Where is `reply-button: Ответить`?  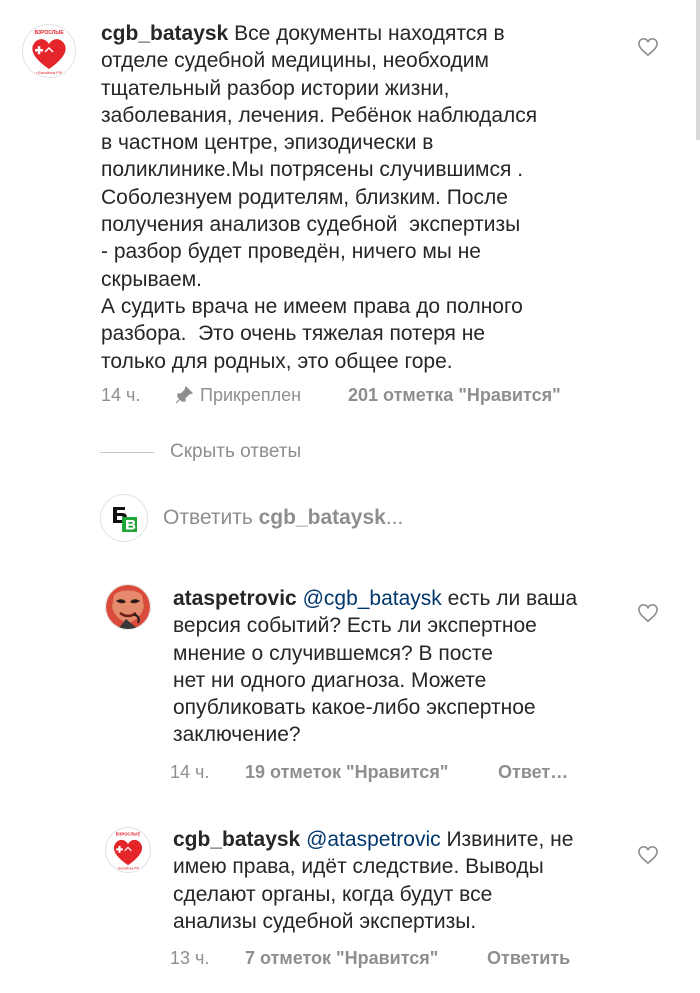
reply-button: Ответить is located at coordinates (528, 958).